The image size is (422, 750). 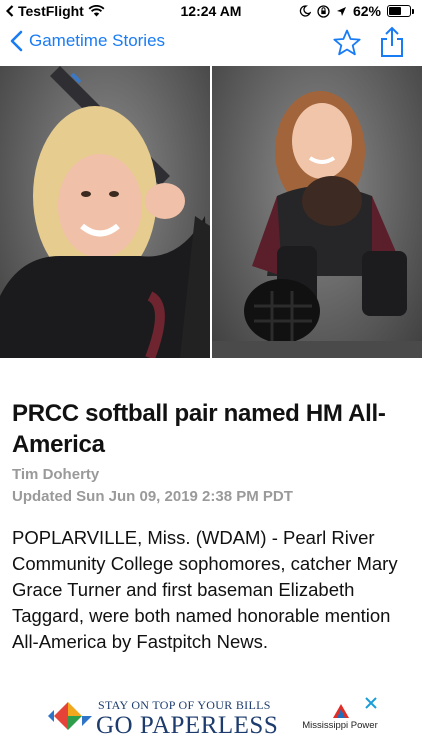 I want to click on ad-headline: GO PAPERLESS, so click(x=187, y=725).